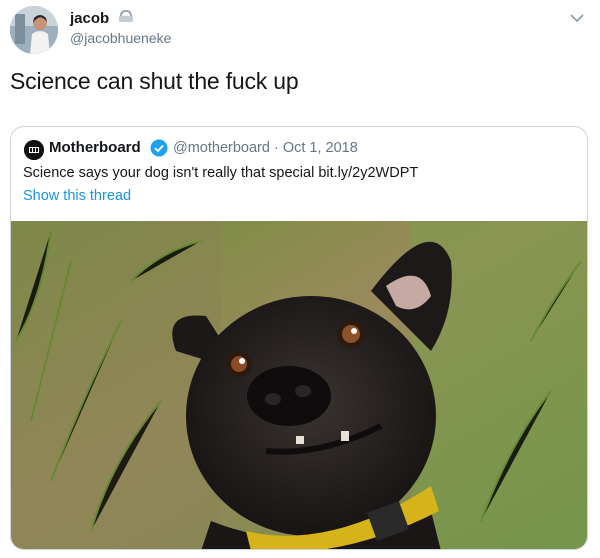  I want to click on verified-badge-icon, so click(159, 148).